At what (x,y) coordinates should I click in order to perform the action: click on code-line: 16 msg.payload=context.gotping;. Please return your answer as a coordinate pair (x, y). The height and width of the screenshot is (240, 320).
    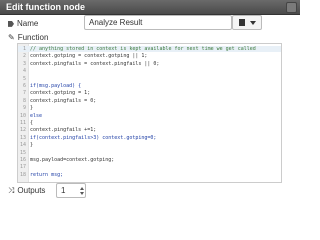
    Looking at the image, I should click on (149, 160).